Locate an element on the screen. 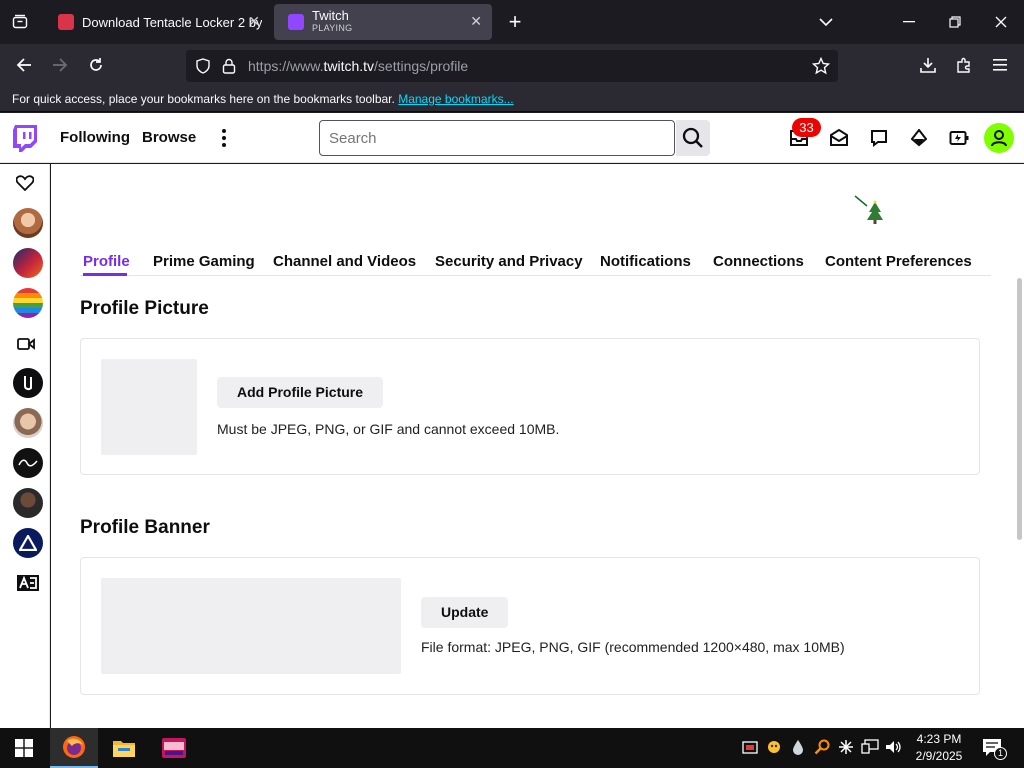 This screenshot has height=768, width=1024. tray-volume-icon is located at coordinates (894, 747).